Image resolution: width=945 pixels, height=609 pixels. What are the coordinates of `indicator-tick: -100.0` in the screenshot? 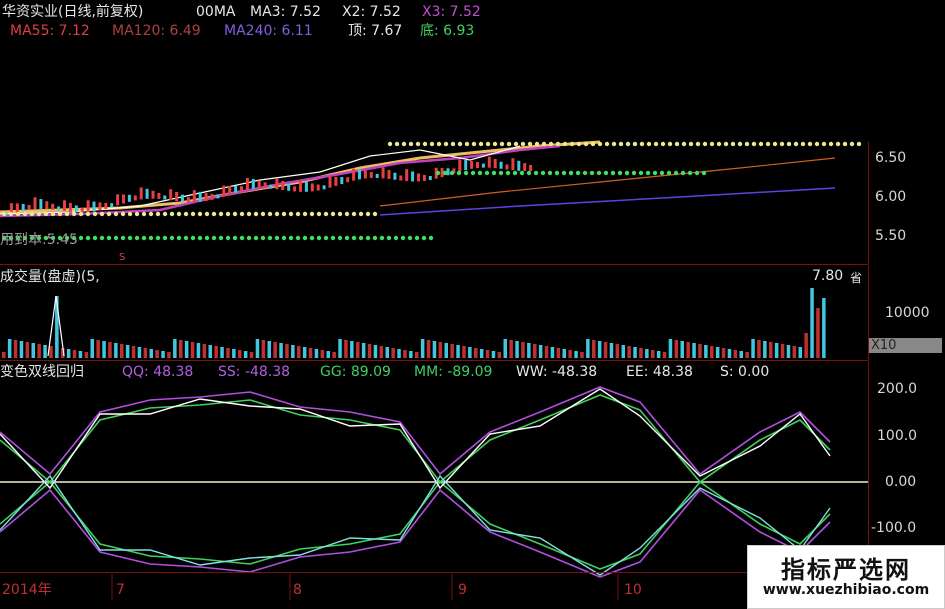 It's located at (894, 528).